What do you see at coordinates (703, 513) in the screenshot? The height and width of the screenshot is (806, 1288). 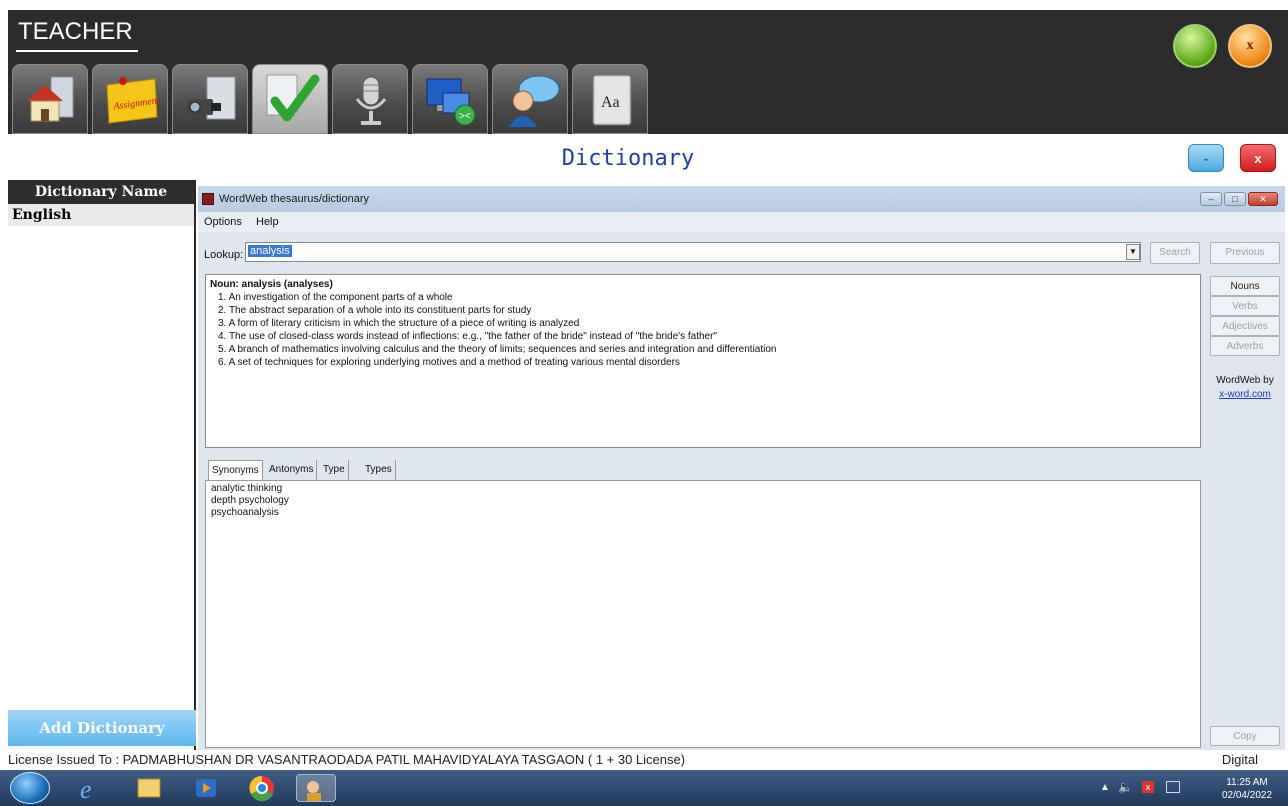 I see `synonym-item: psychoanalysis` at bounding box center [703, 513].